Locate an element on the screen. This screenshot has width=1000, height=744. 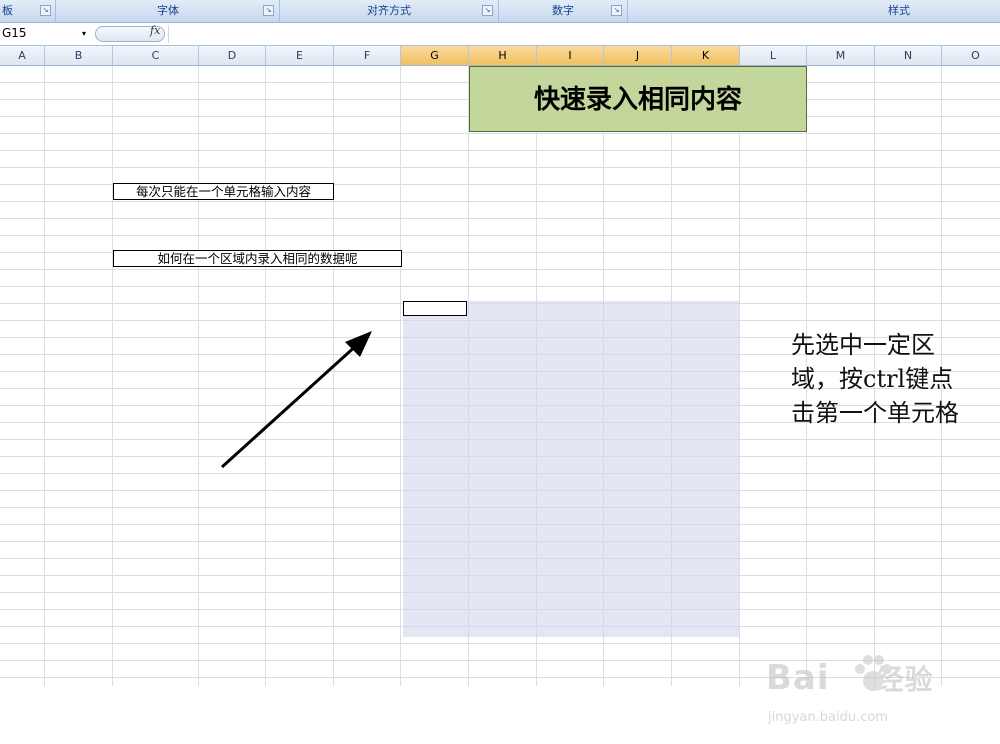
ribbon-group-font: 字体 ↘ is located at coordinates (168, 11).